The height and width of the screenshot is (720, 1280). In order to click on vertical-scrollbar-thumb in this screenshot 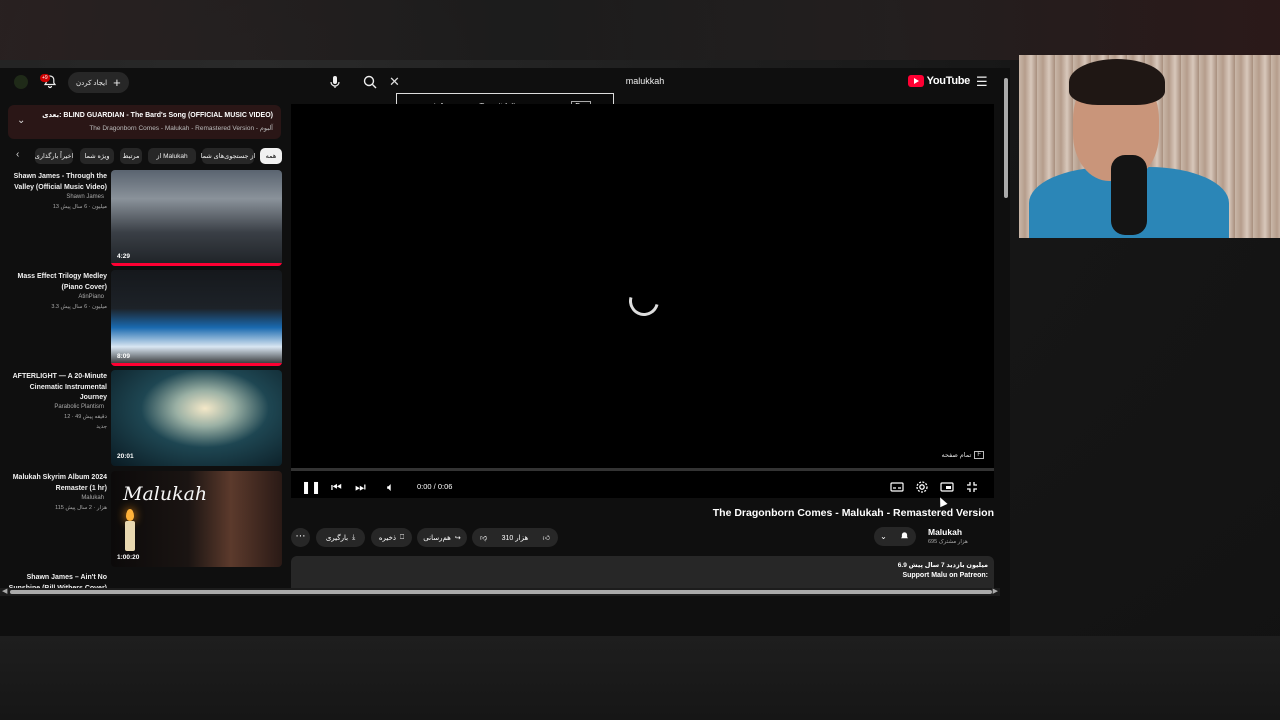, I will do `click(1006, 138)`.